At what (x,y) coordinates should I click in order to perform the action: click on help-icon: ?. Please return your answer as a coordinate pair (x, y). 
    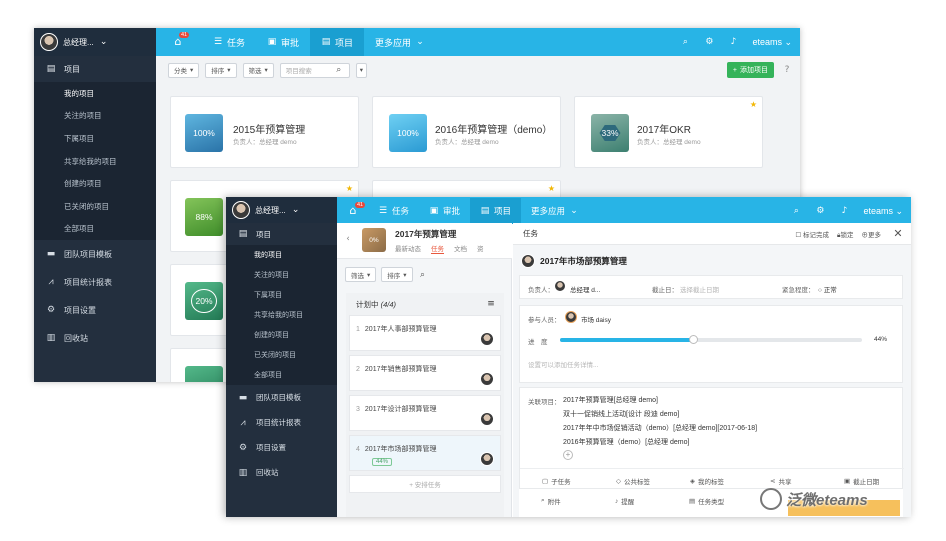
    Looking at the image, I should click on (787, 70).